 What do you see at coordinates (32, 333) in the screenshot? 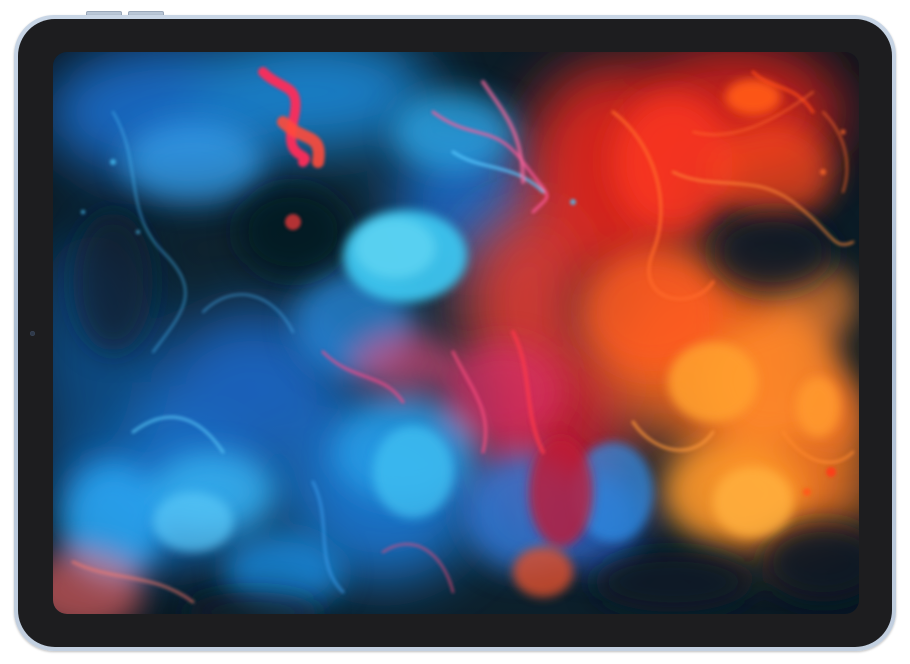
I see `front-camera` at bounding box center [32, 333].